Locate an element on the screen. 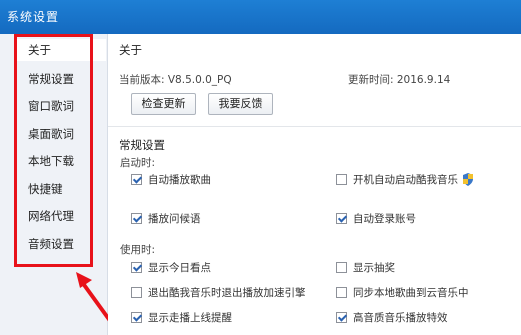 The height and width of the screenshot is (335, 521). option-label: 自动播放歌曲 is located at coordinates (179, 179).